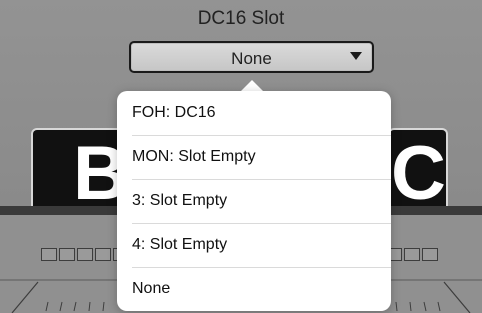 This screenshot has width=482, height=313. Describe the element at coordinates (180, 244) in the screenshot. I see `menu-item-label: 4: Slot Empty` at that location.